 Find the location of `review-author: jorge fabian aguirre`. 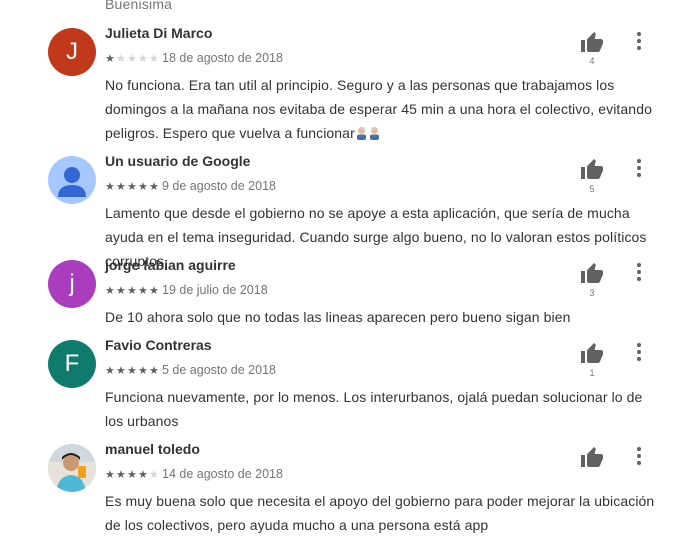

review-author: jorge fabian aguirre is located at coordinates (170, 265).